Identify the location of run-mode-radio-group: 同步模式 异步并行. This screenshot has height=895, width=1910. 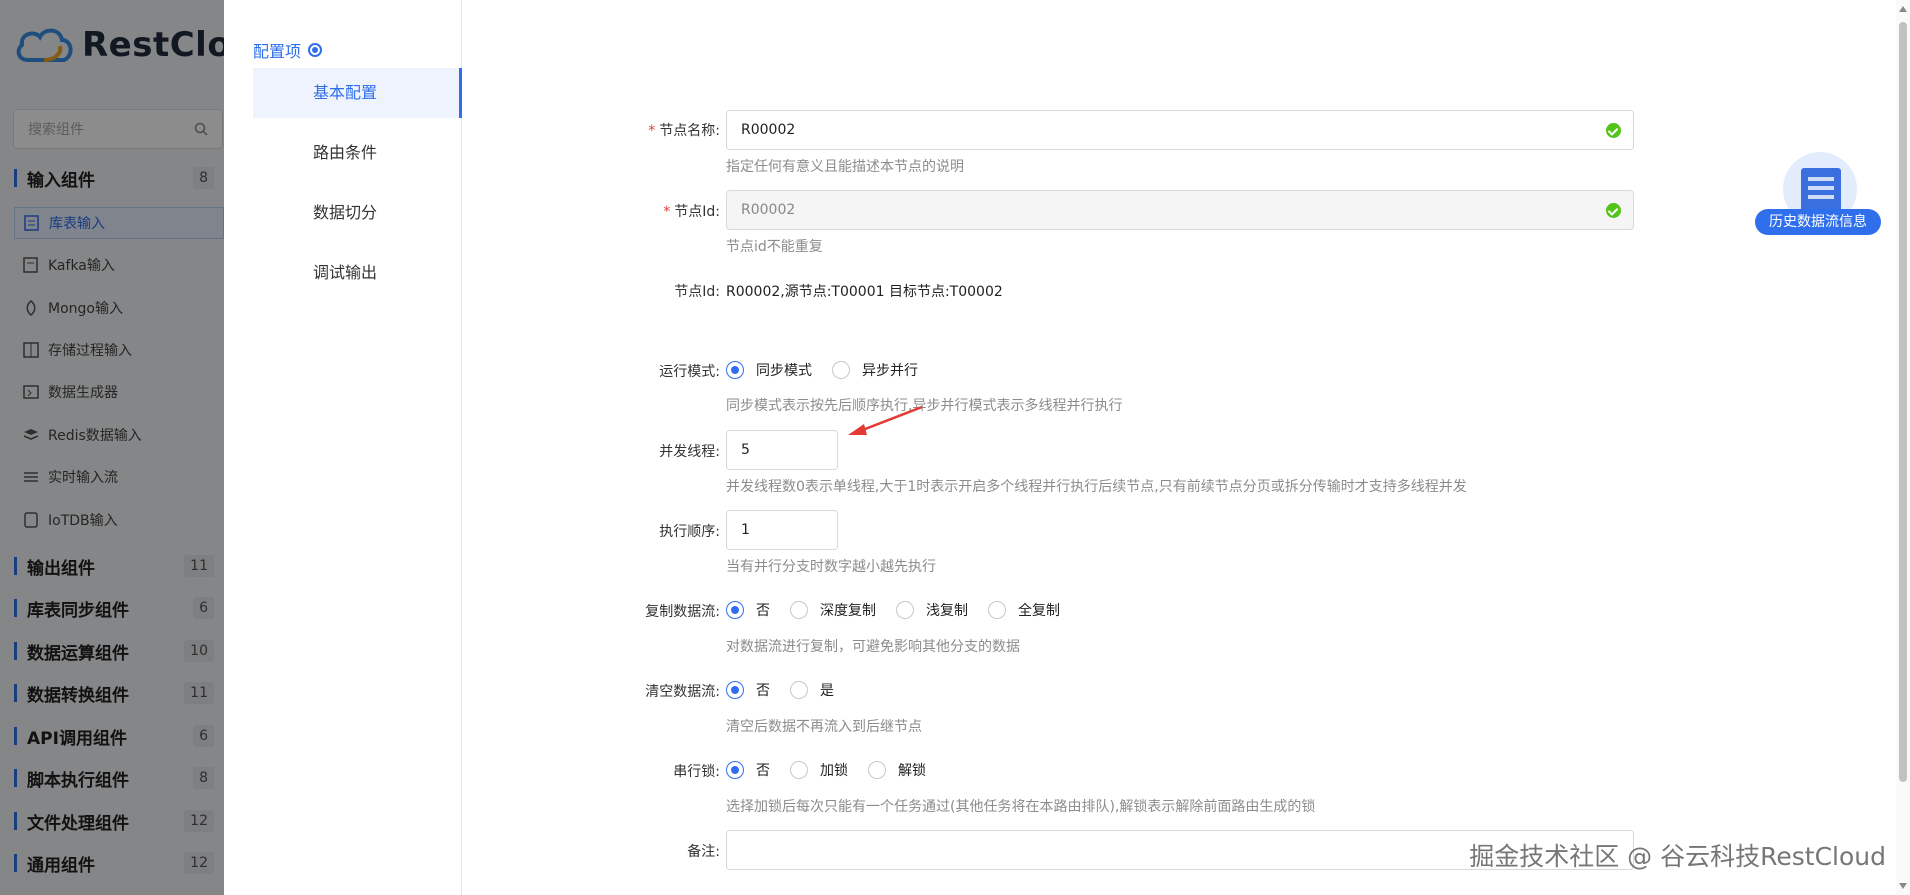
(832, 370).